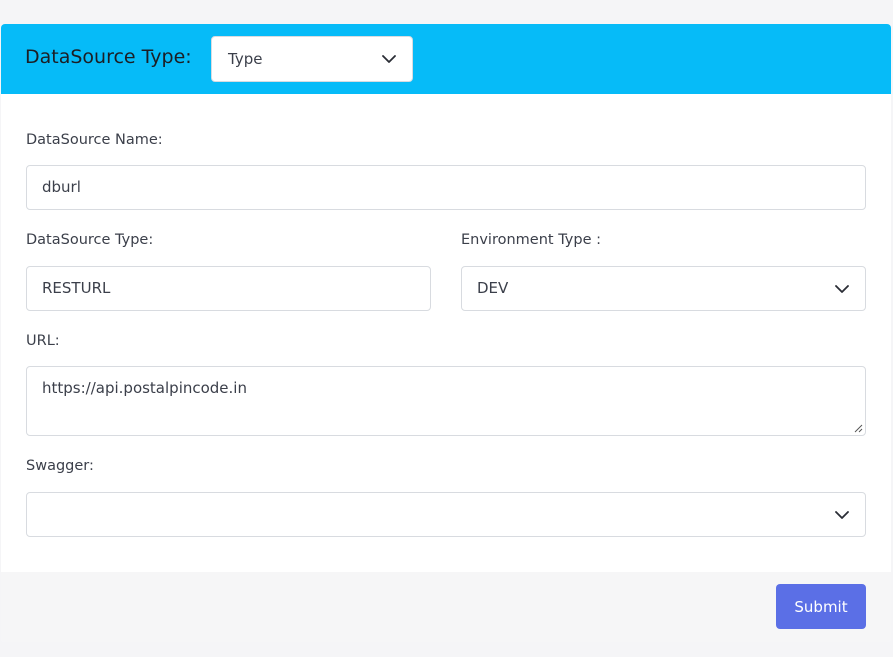 This screenshot has width=893, height=657. What do you see at coordinates (108, 57) in the screenshot?
I see `header-title: DataSource Type:` at bounding box center [108, 57].